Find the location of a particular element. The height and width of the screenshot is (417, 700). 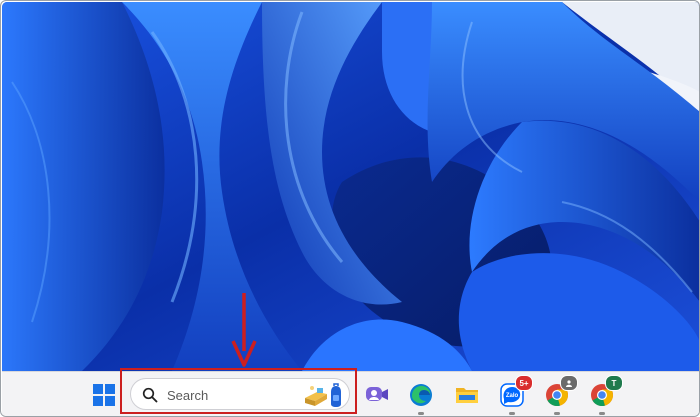

zalo-icon: Zalo 5+ is located at coordinates (515, 395).